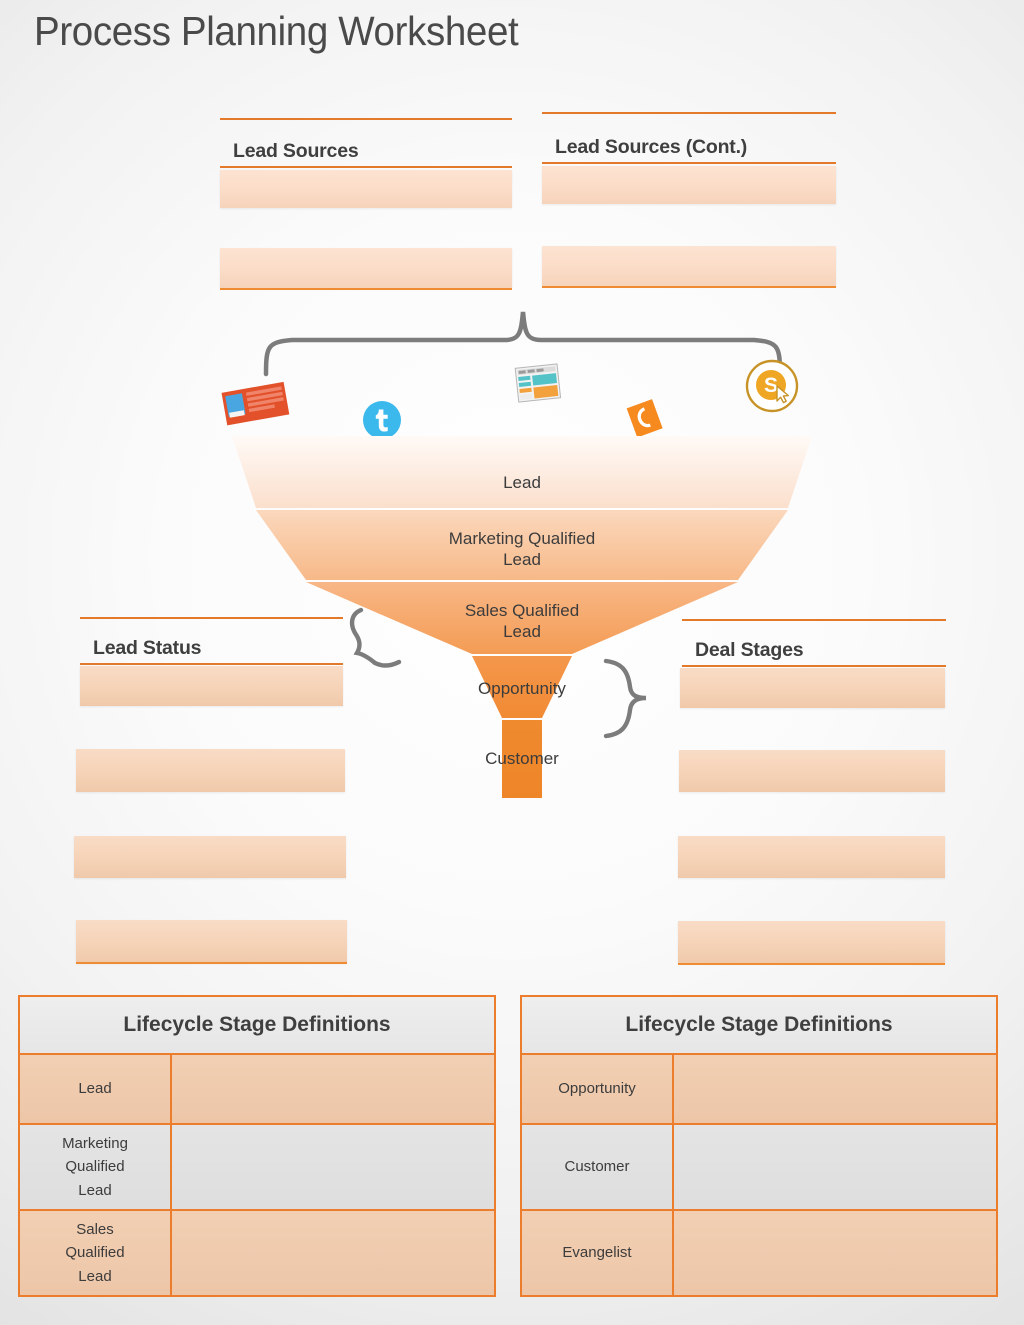 The image size is (1024, 1325). I want to click on email-newsletter-icon, so click(255, 403).